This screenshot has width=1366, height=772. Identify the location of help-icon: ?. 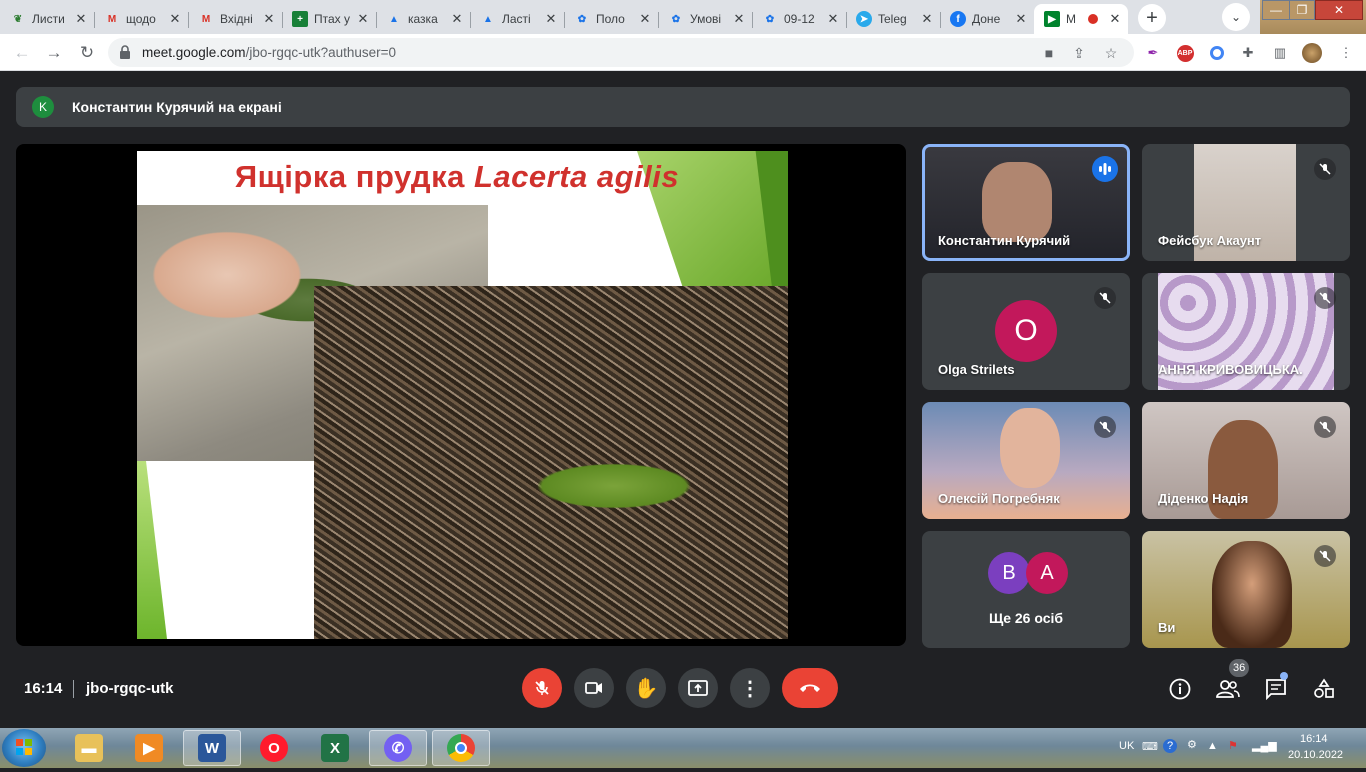
(1170, 746).